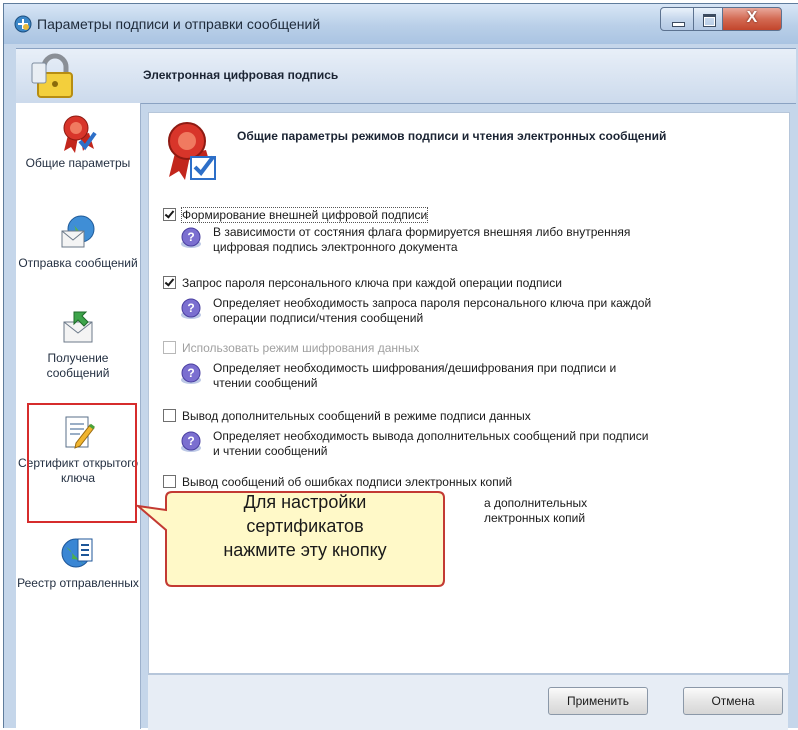 Image resolution: width=798 pixels, height=730 pixels. I want to click on copy-errors-checkbox, so click(169, 481).